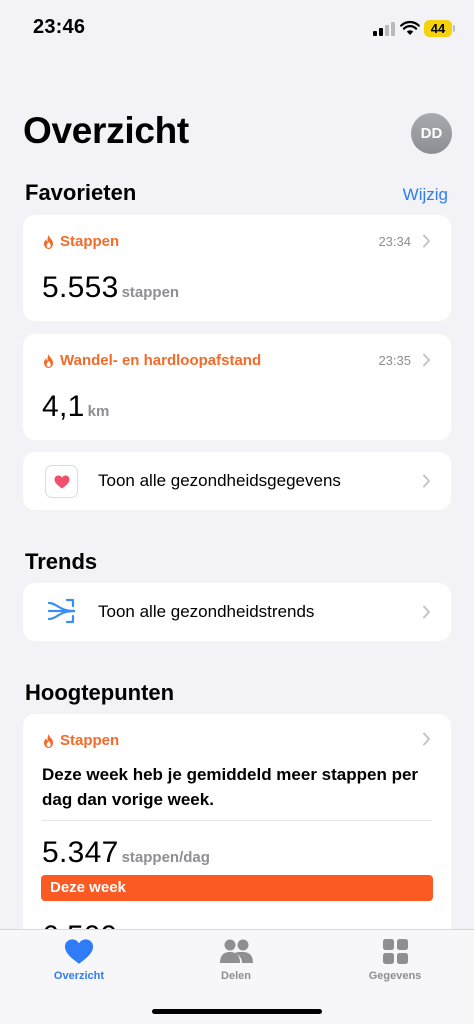 This screenshot has height=1024, width=474. What do you see at coordinates (80, 287) in the screenshot?
I see `steps-value: 5.553` at bounding box center [80, 287].